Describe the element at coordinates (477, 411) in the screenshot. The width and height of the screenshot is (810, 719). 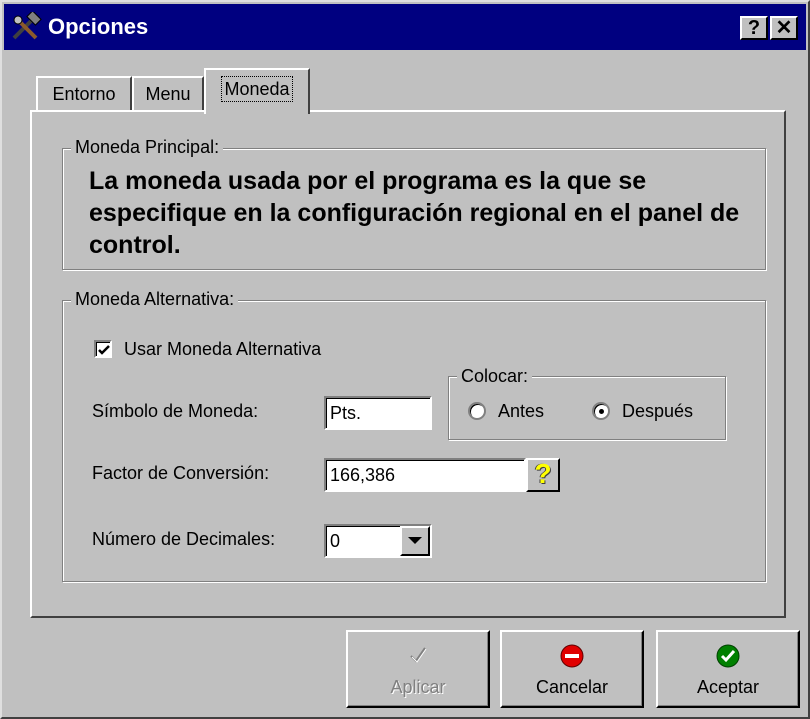
I see `radio-antes` at that location.